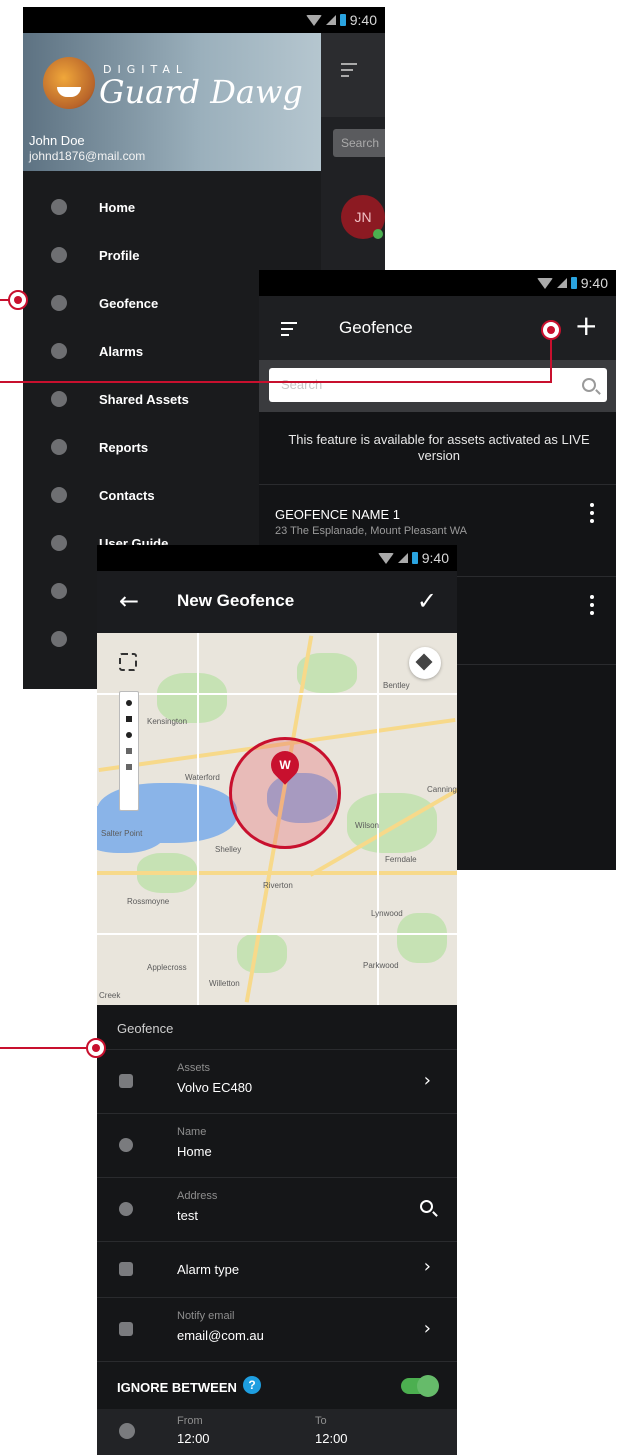 This screenshot has height=1455, width=622. What do you see at coordinates (18, 300) in the screenshot?
I see `callout-geofence-menu` at bounding box center [18, 300].